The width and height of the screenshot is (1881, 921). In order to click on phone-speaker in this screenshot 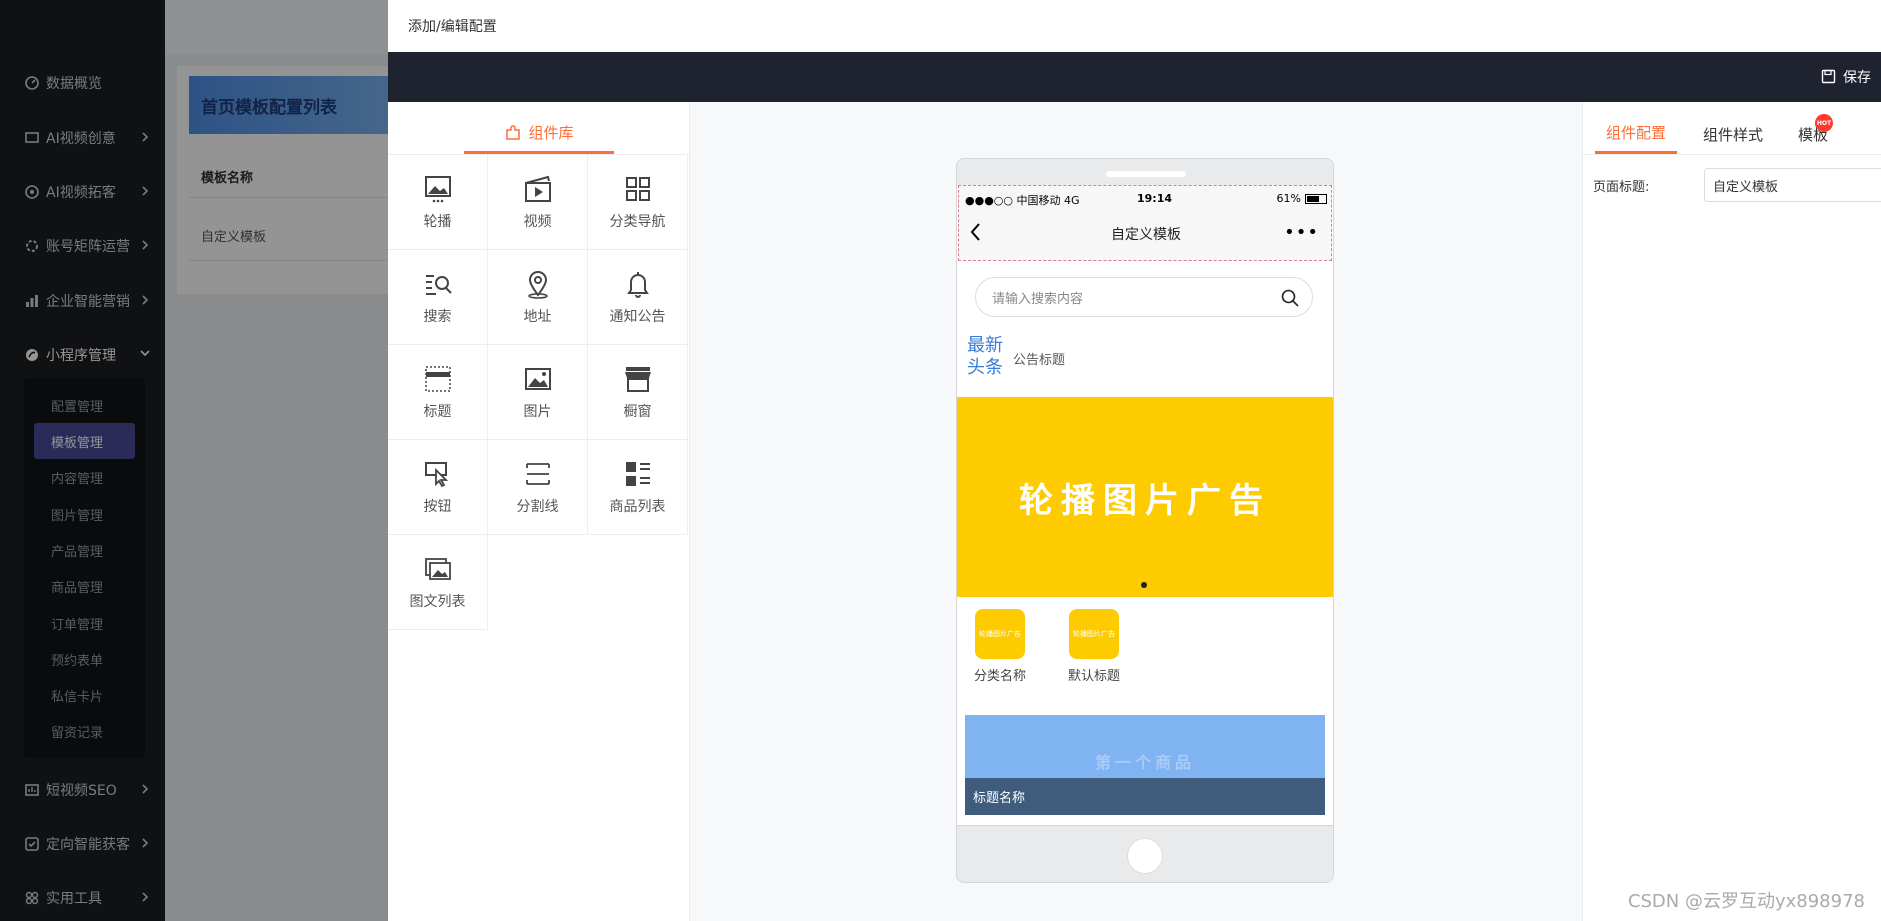, I will do `click(1146, 174)`.